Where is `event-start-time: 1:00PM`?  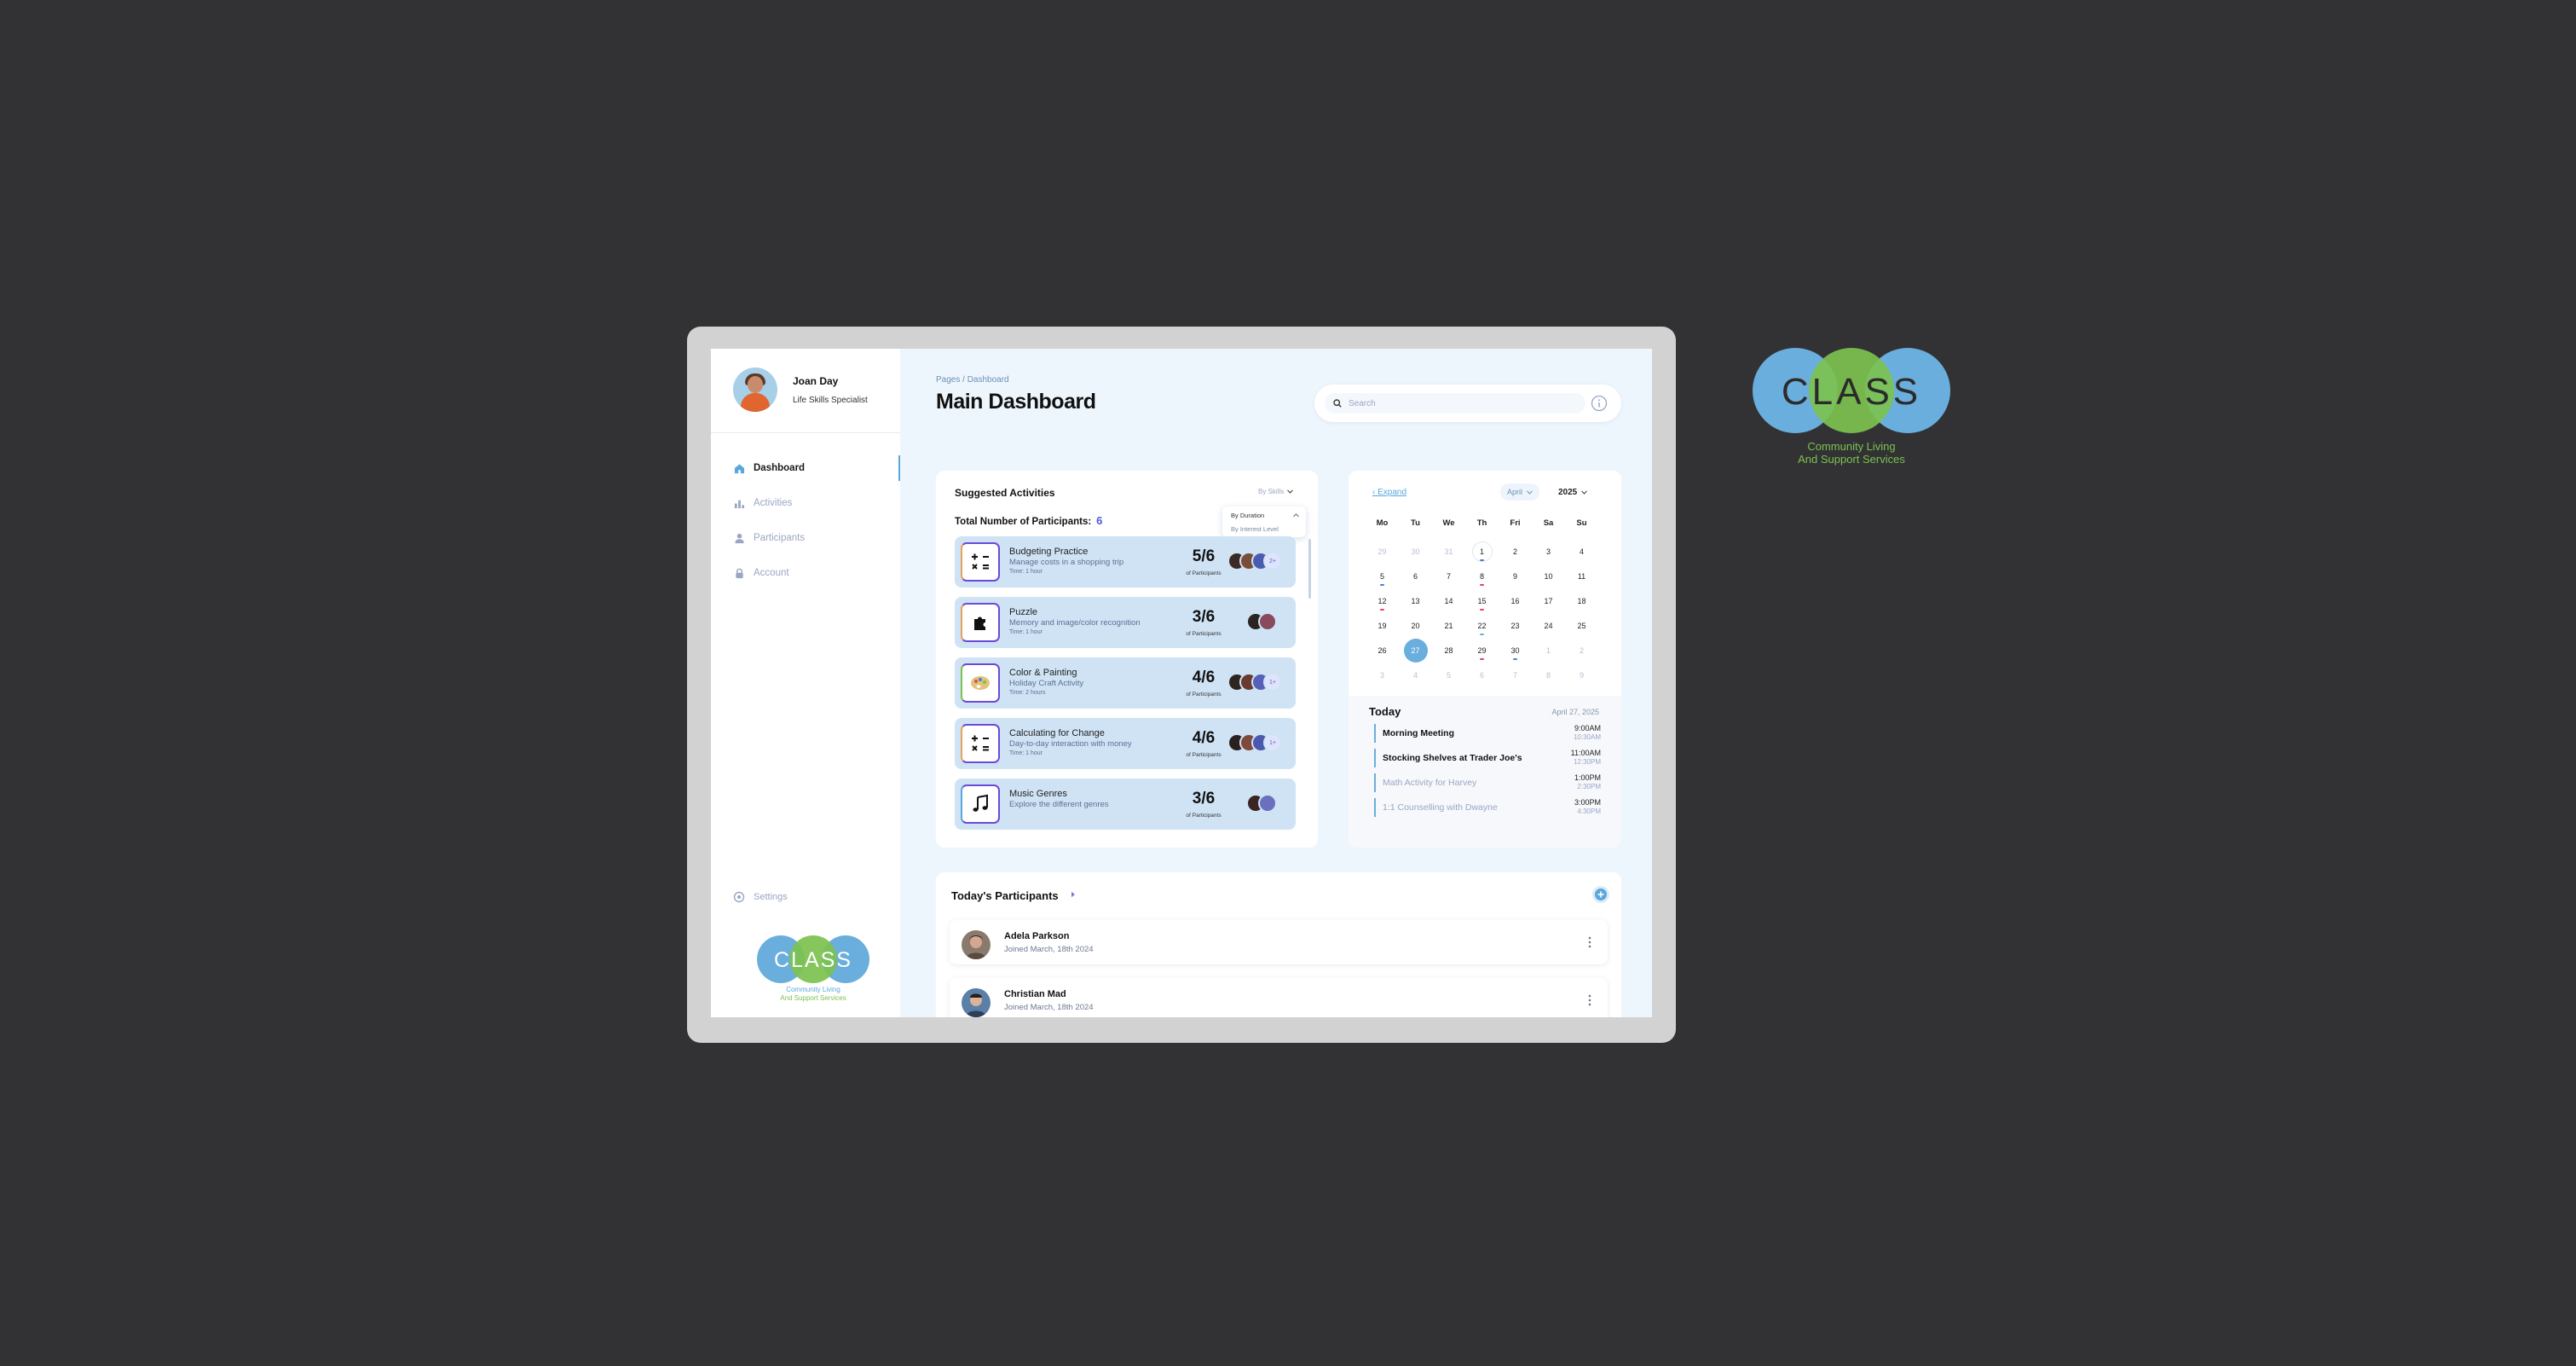 event-start-time: 1:00PM is located at coordinates (1587, 777).